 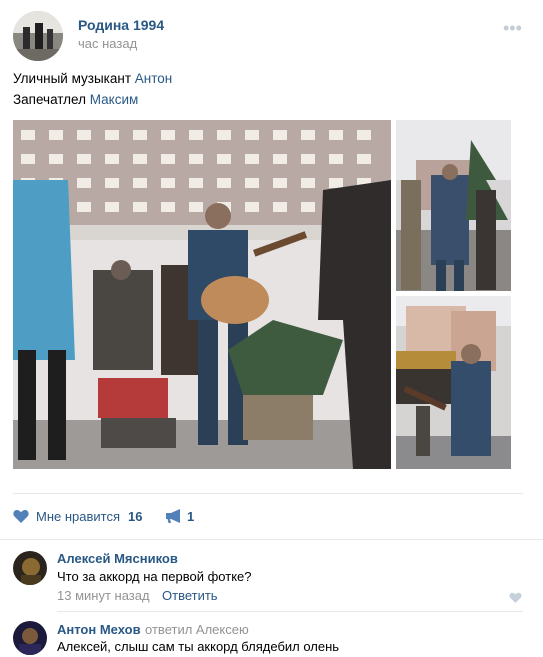 I want to click on post-timestamp: час назад, so click(x=107, y=43).